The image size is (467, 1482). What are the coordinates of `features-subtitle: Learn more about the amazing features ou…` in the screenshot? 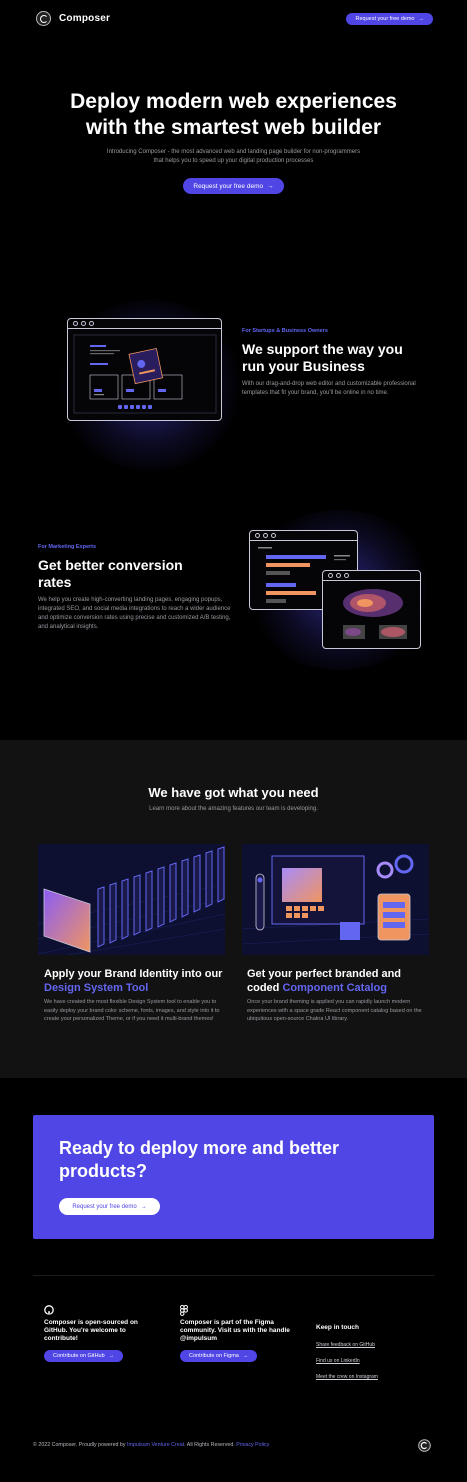 It's located at (233, 809).